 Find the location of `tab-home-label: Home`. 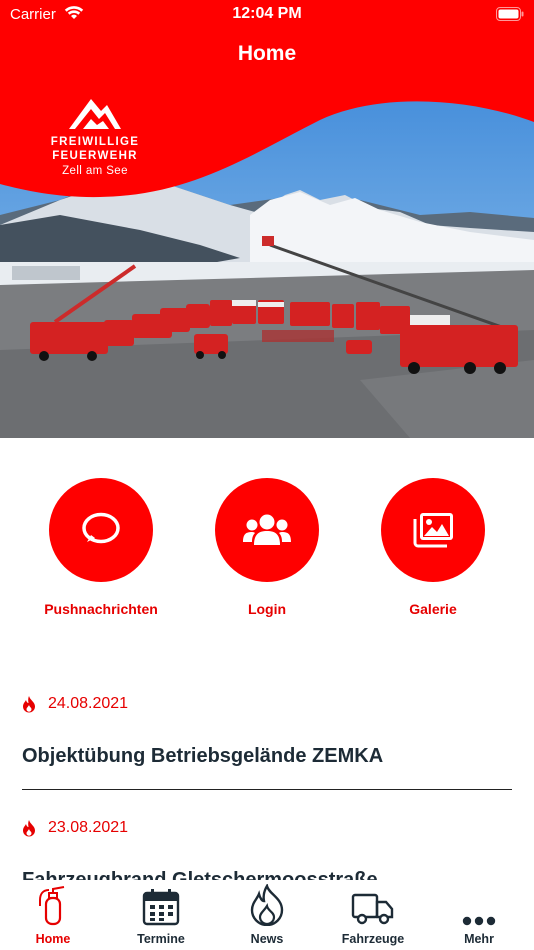

tab-home-label: Home is located at coordinates (53, 939).